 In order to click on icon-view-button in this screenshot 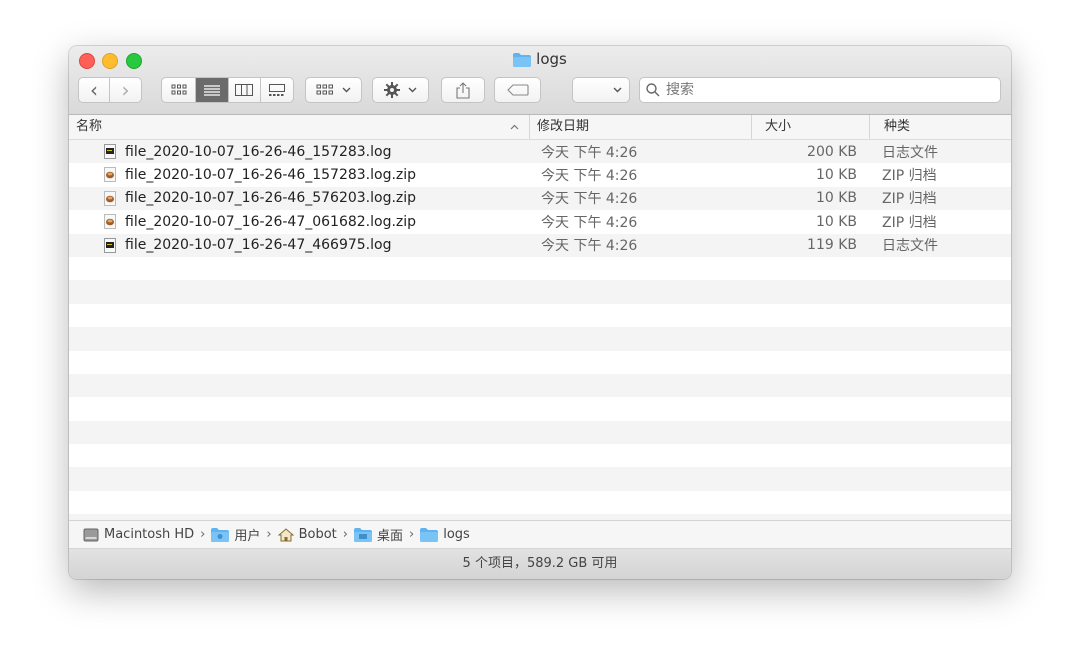, I will do `click(179, 90)`.